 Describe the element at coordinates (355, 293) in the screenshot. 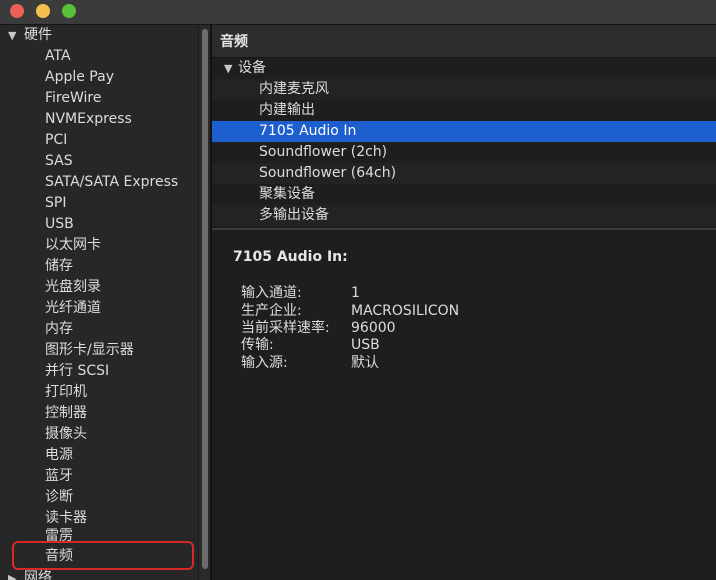

I see `property-value: 1` at that location.